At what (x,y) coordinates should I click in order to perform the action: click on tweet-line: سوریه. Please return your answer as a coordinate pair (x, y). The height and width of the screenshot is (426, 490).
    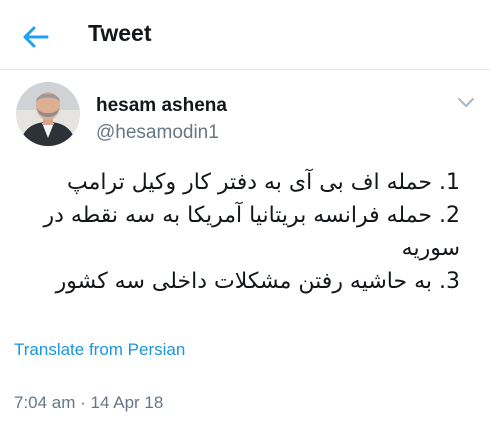
    Looking at the image, I should click on (430, 248).